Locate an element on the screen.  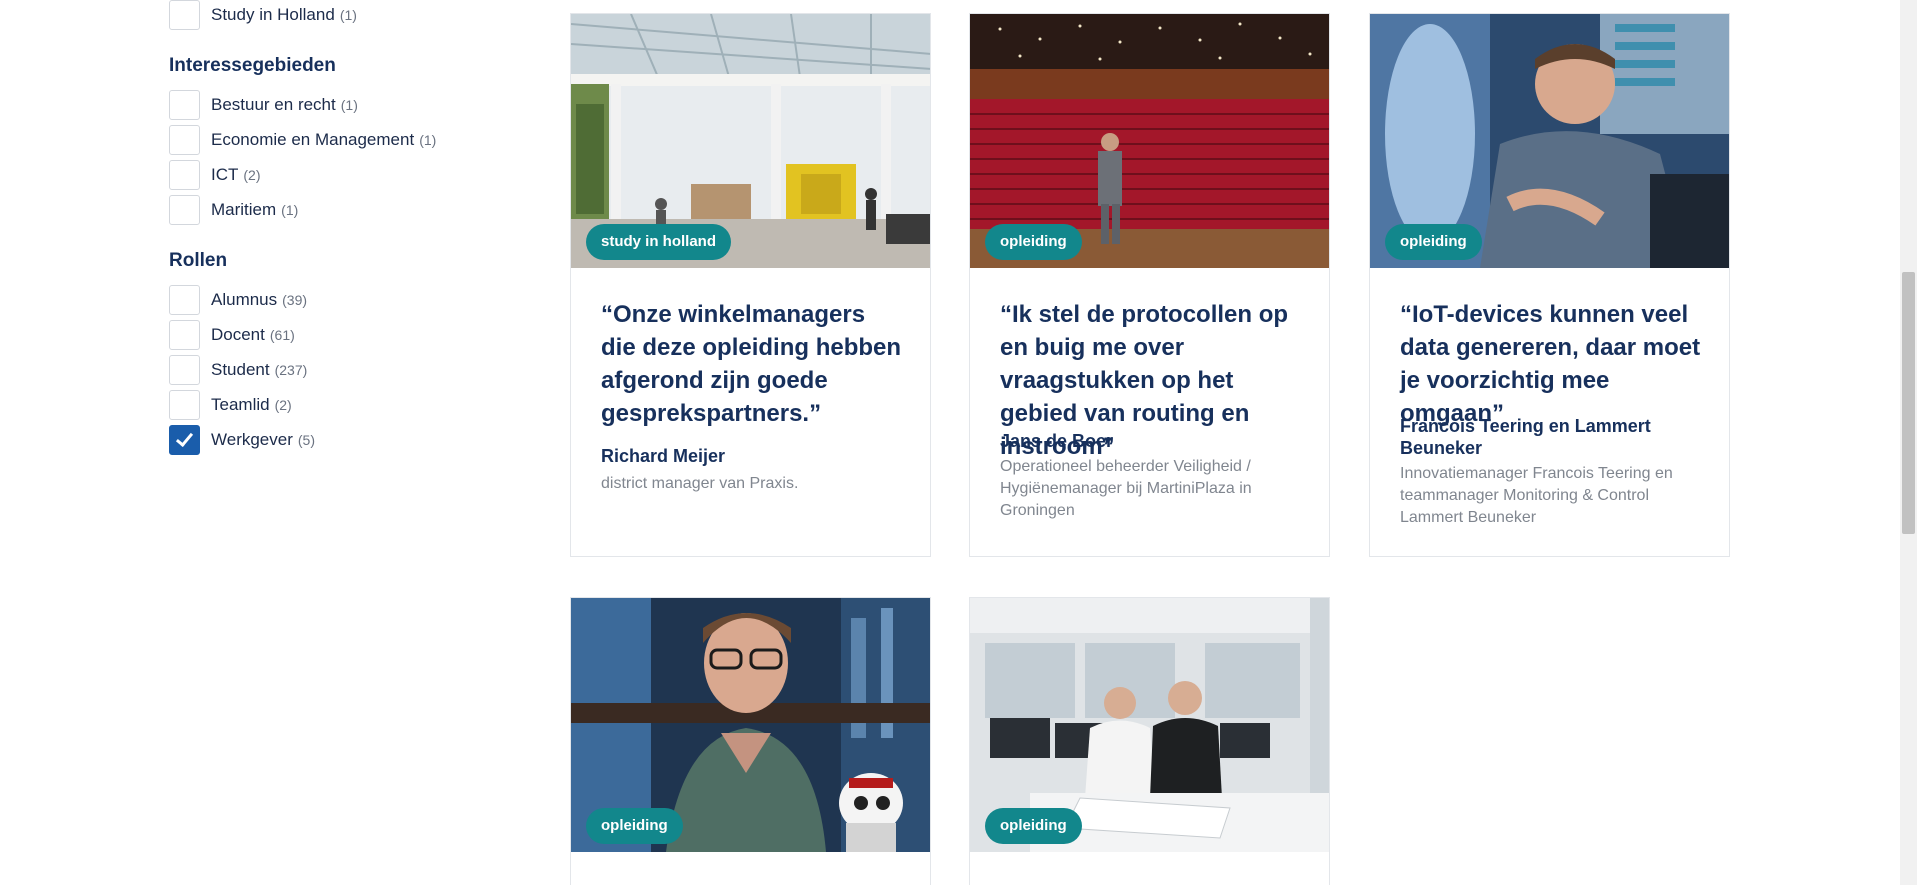
filter-bestuur-en-recht: Bestuur en recht (1) is located at coordinates (263, 105).